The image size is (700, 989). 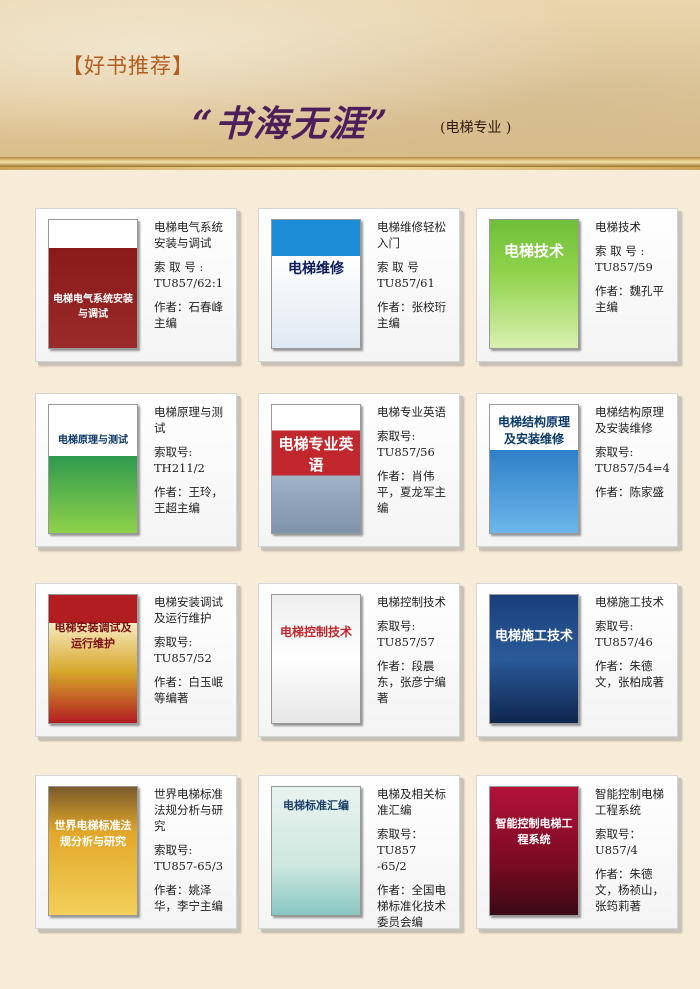 I want to click on book-info: 电梯电气系统安装与调试索 取 号 : TU857/62:1 作者：石春峰主编, so click(x=193, y=275).